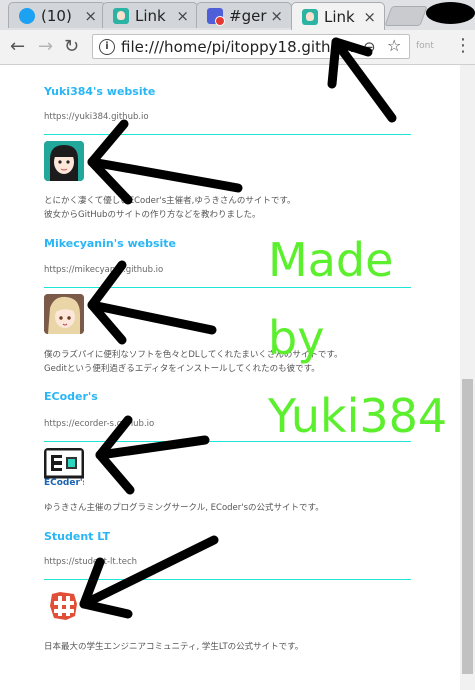 Image resolution: width=475 pixels, height=690 pixels. I want to click on address-bar: i file:///home/pi/itoppy18.github. ⊖ ☆, so click(251, 46).